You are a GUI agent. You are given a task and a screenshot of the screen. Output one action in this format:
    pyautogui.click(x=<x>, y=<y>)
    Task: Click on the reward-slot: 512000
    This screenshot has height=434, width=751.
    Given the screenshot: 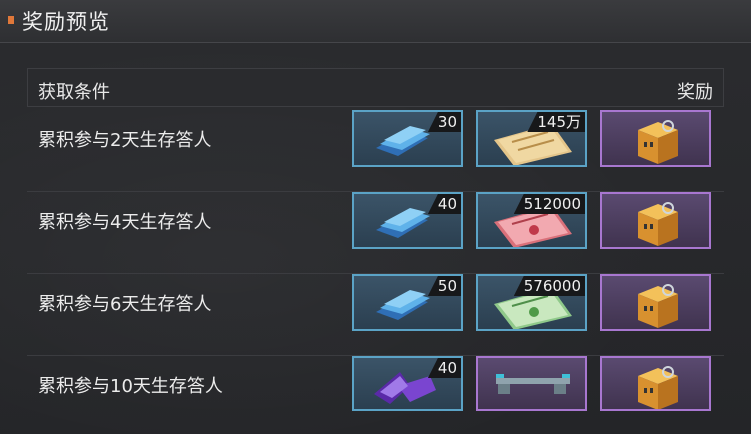 What is the action you would take?
    pyautogui.click(x=531, y=220)
    